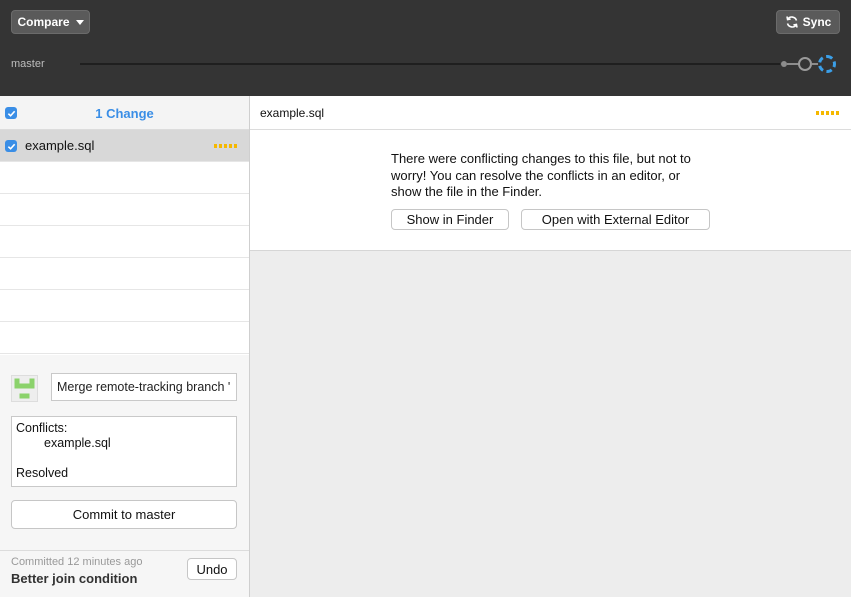 The image size is (851, 597). I want to click on open-external-editor-button: Open with External Editor, so click(615, 219).